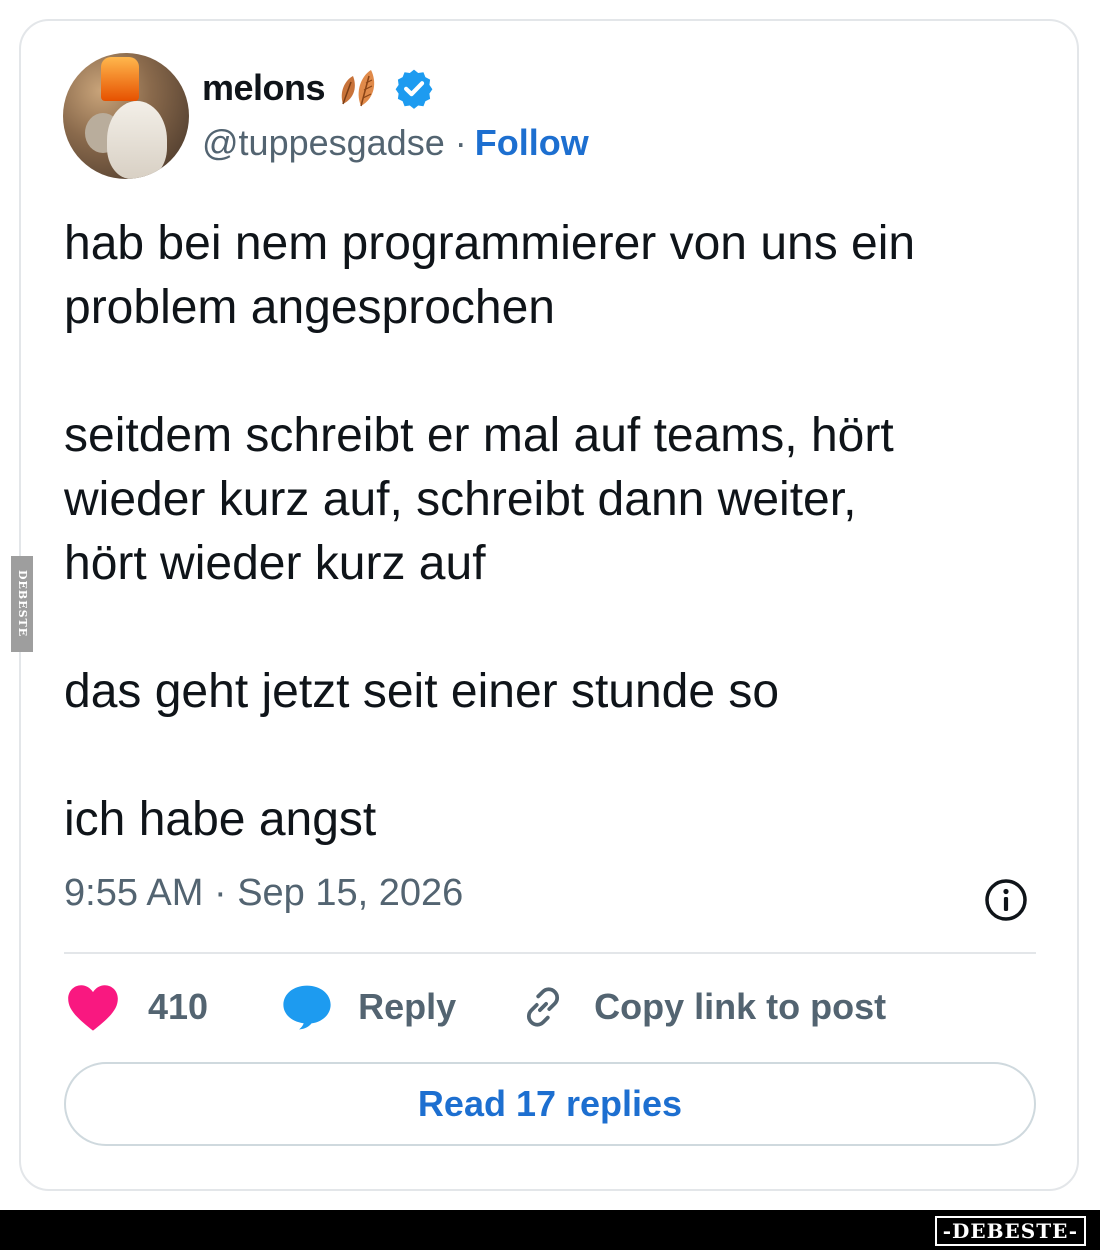 The image size is (1100, 1250). What do you see at coordinates (93, 1007) in the screenshot?
I see `heart-icon` at bounding box center [93, 1007].